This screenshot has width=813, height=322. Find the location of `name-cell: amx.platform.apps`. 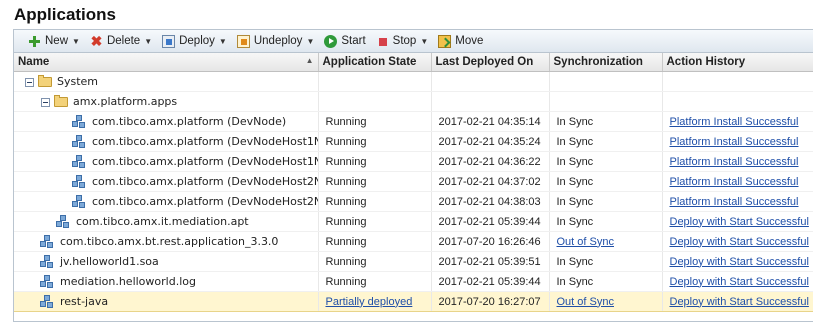

name-cell: amx.platform.apps is located at coordinates (166, 101).